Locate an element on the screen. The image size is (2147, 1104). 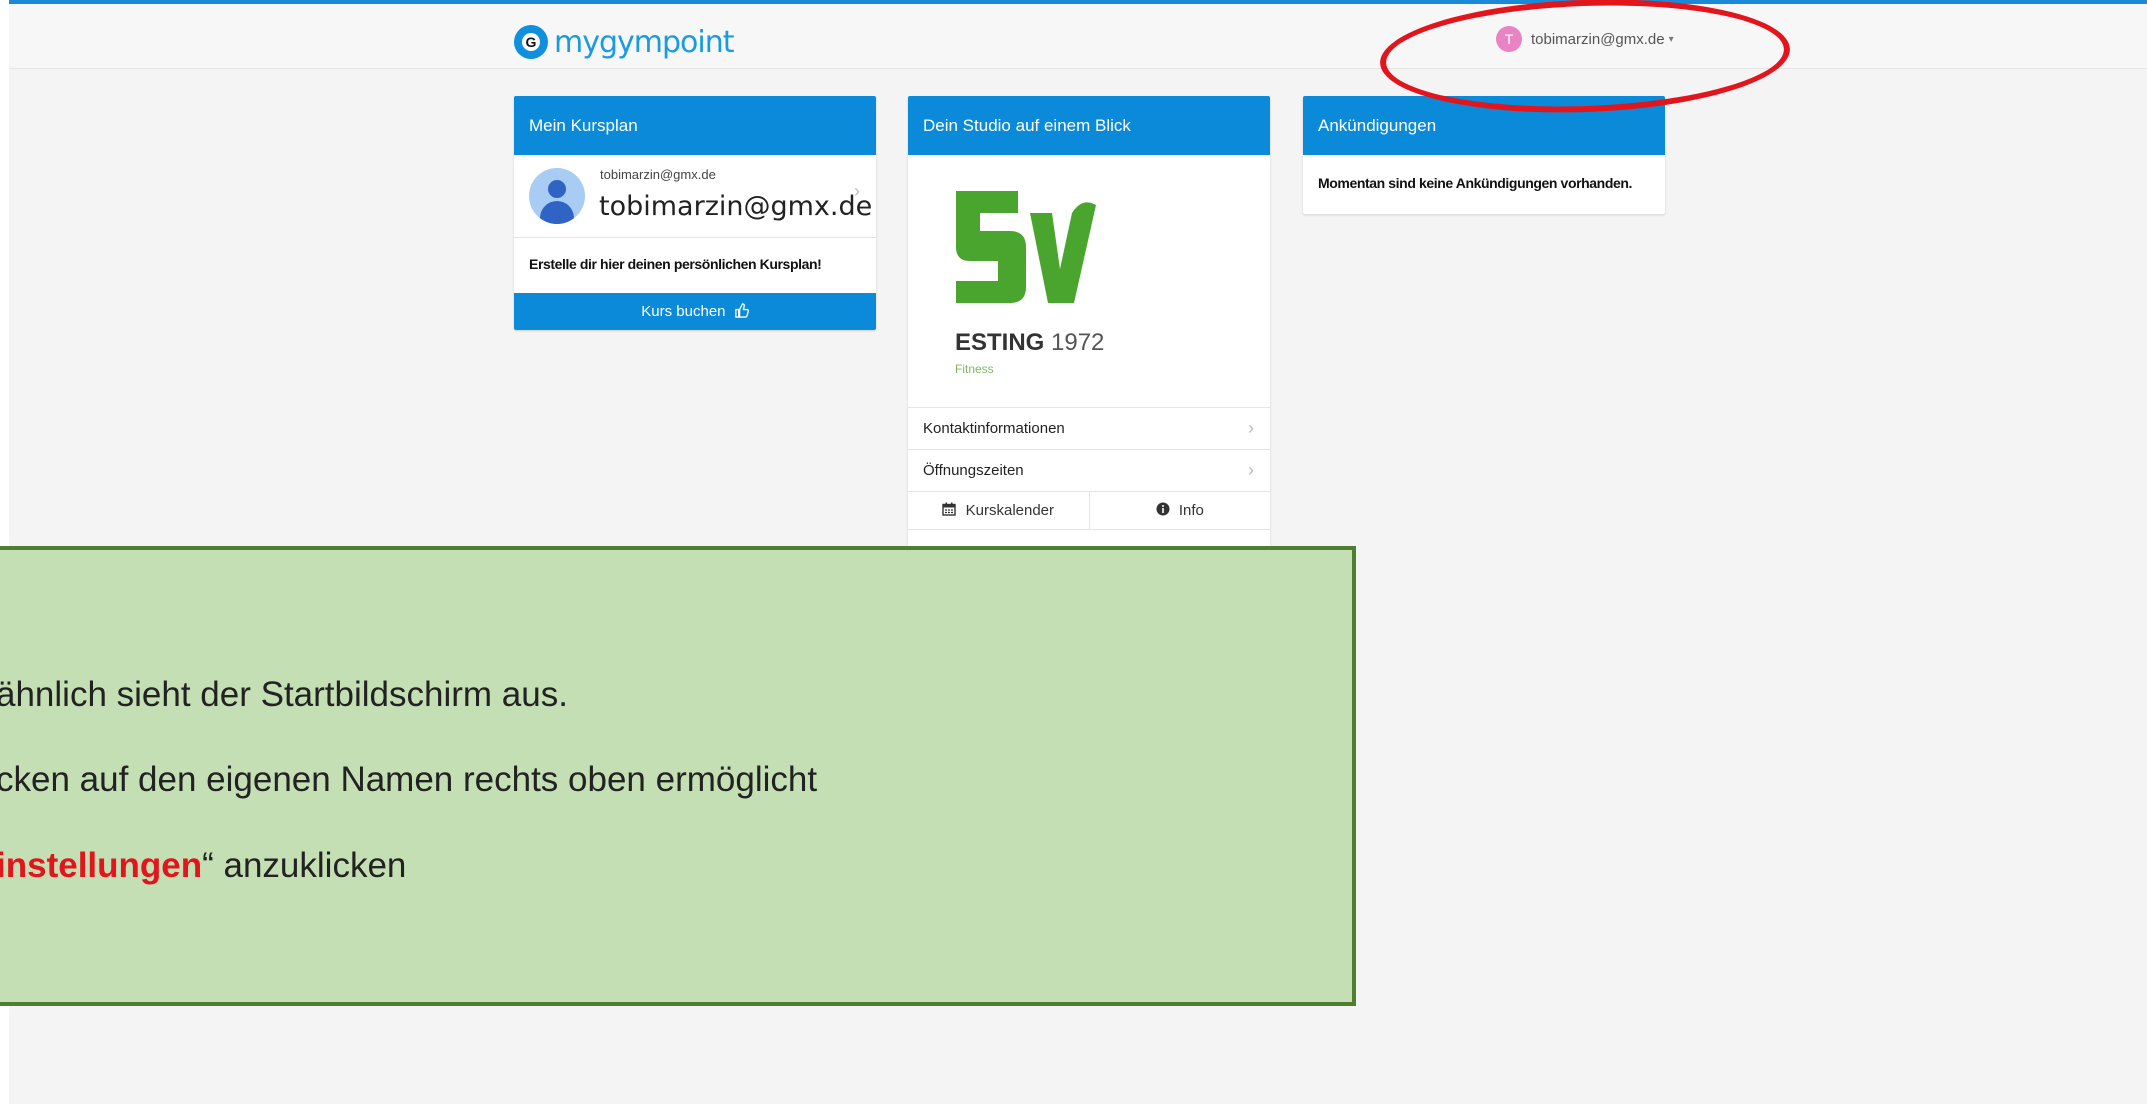
kurs-buchen-label: Kurs buchen is located at coordinates (683, 311).